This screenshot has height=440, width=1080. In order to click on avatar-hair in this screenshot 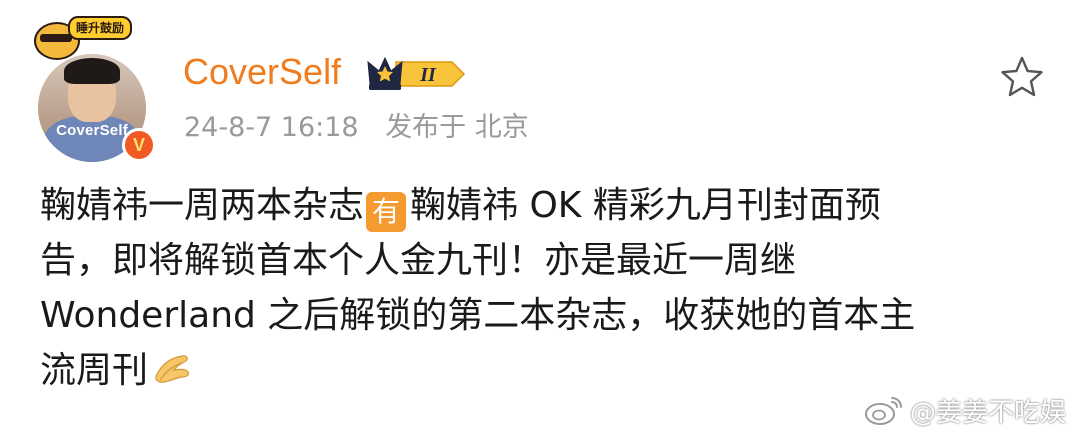, I will do `click(92, 71)`.